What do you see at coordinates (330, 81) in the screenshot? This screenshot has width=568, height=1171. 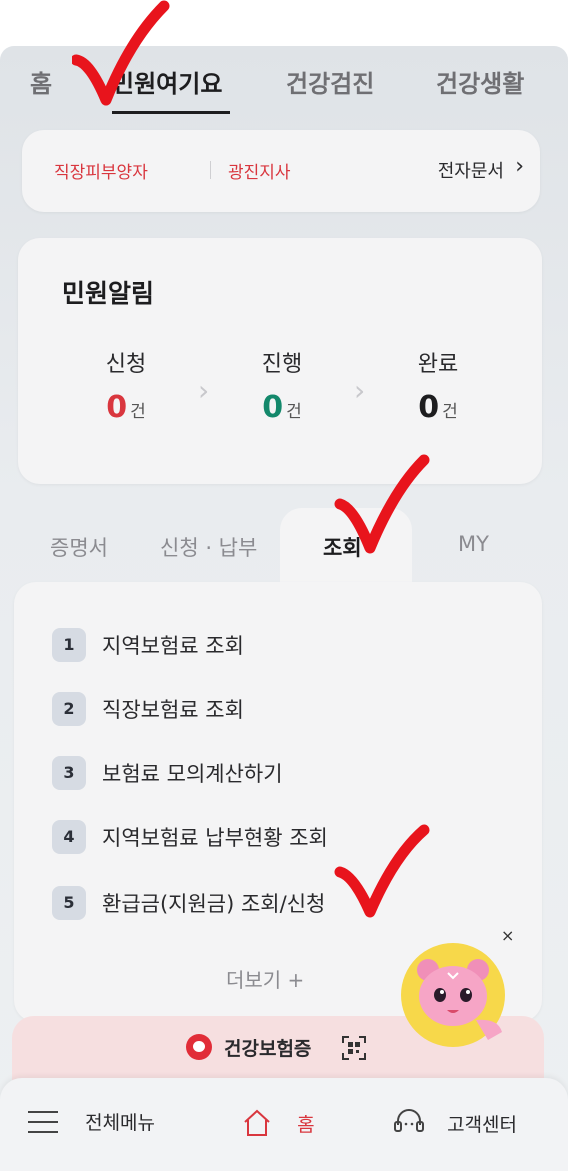 I see `tab-health-checkup: 건강검진` at bounding box center [330, 81].